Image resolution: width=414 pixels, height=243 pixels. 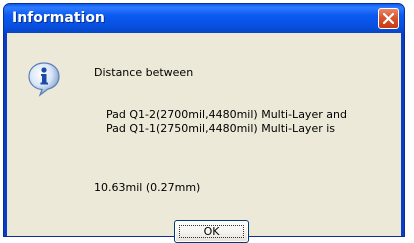 What do you see at coordinates (44, 79) in the screenshot?
I see `info-icon` at bounding box center [44, 79].